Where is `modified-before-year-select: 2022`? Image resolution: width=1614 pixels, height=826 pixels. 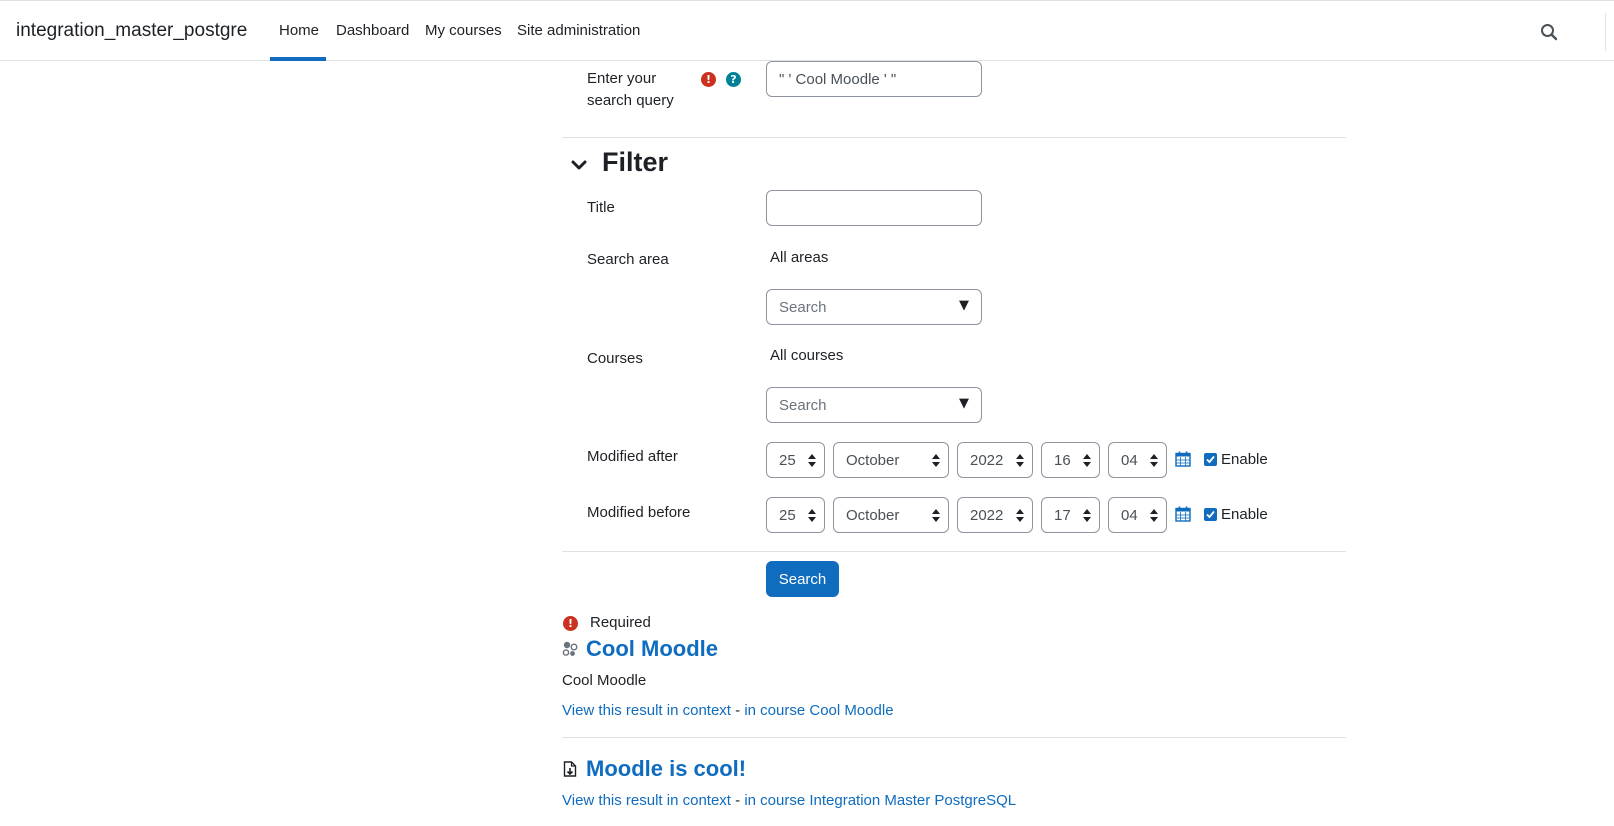 modified-before-year-select: 2022 is located at coordinates (995, 515).